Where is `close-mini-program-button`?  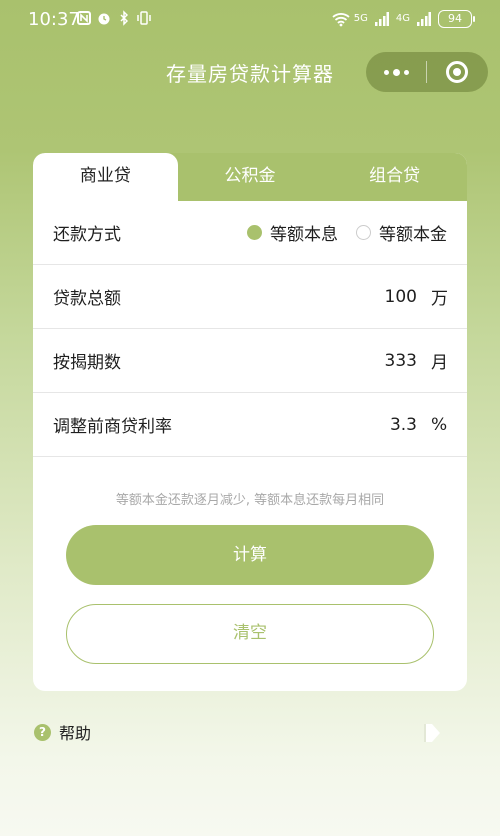
close-mini-program-button is located at coordinates (457, 72).